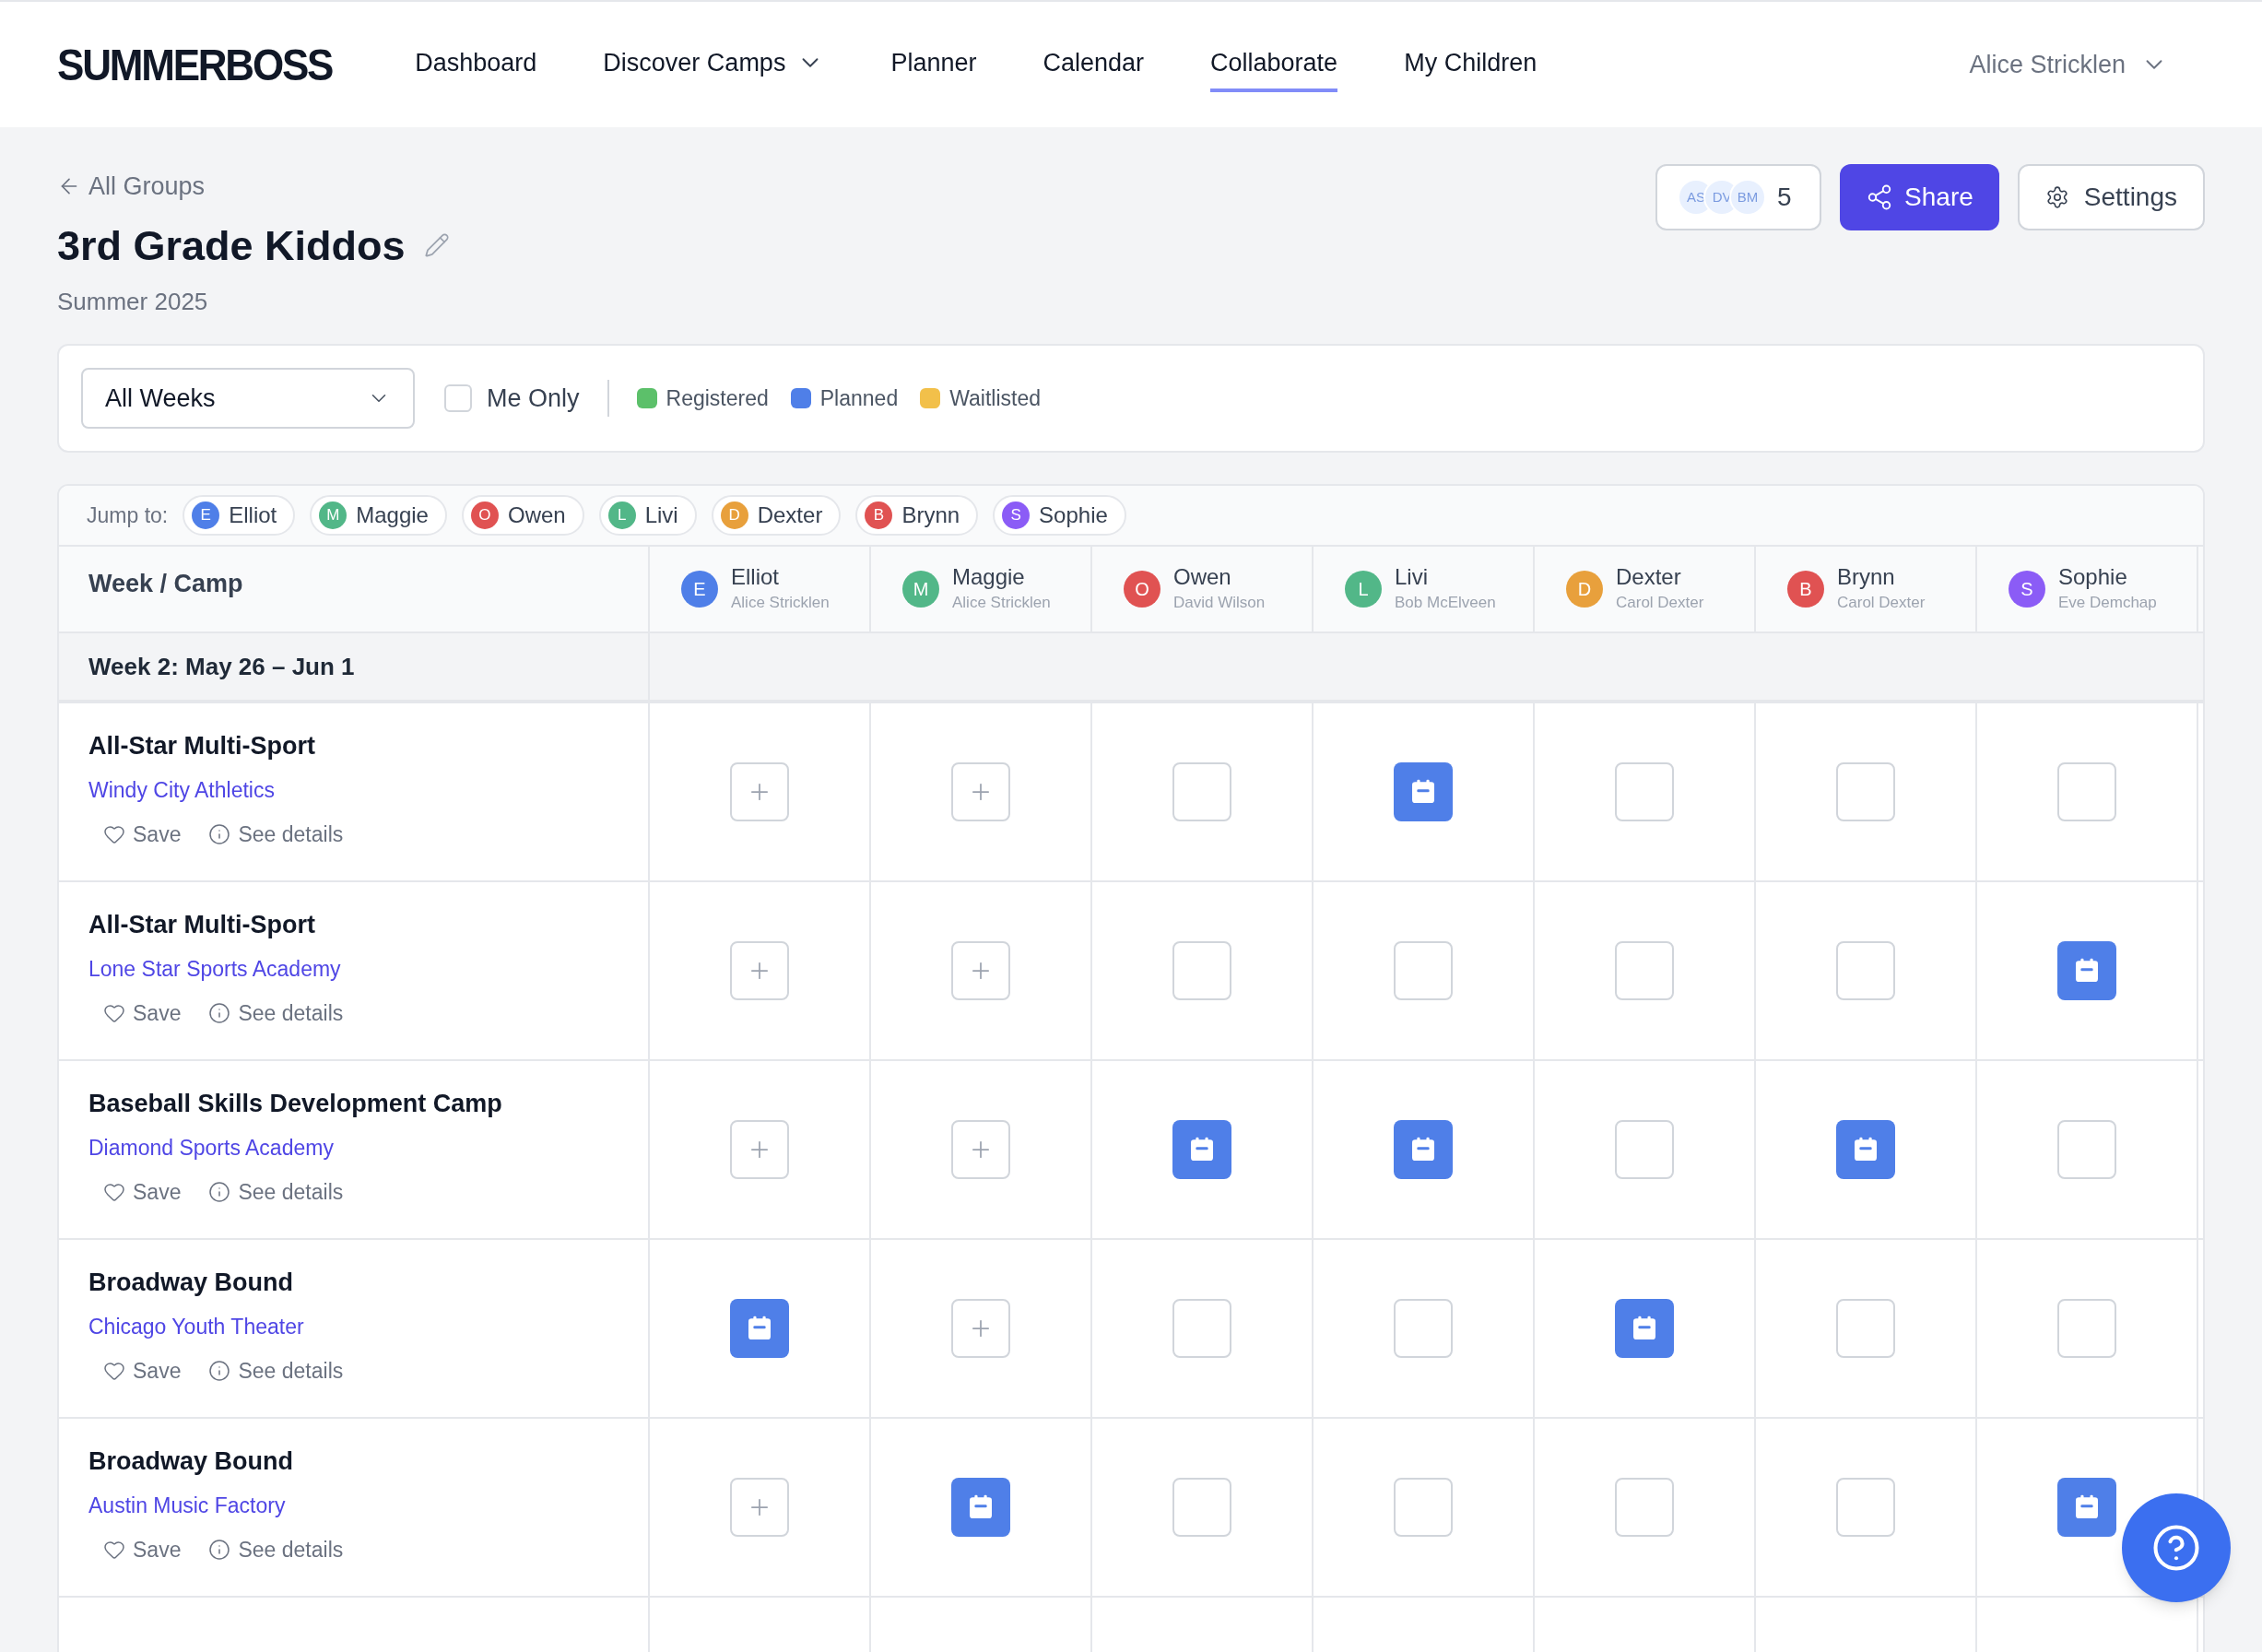  I want to click on child-name: Brynn, so click(1866, 577).